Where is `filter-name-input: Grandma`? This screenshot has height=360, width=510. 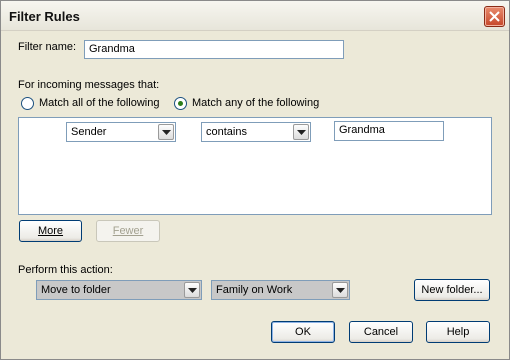 filter-name-input: Grandma is located at coordinates (214, 49).